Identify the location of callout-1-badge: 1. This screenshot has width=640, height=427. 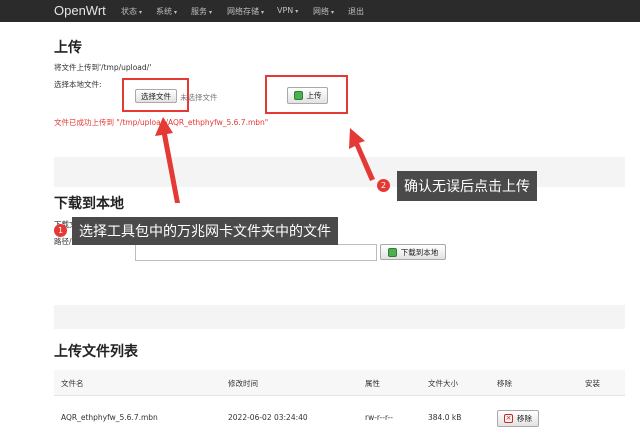
(60, 230).